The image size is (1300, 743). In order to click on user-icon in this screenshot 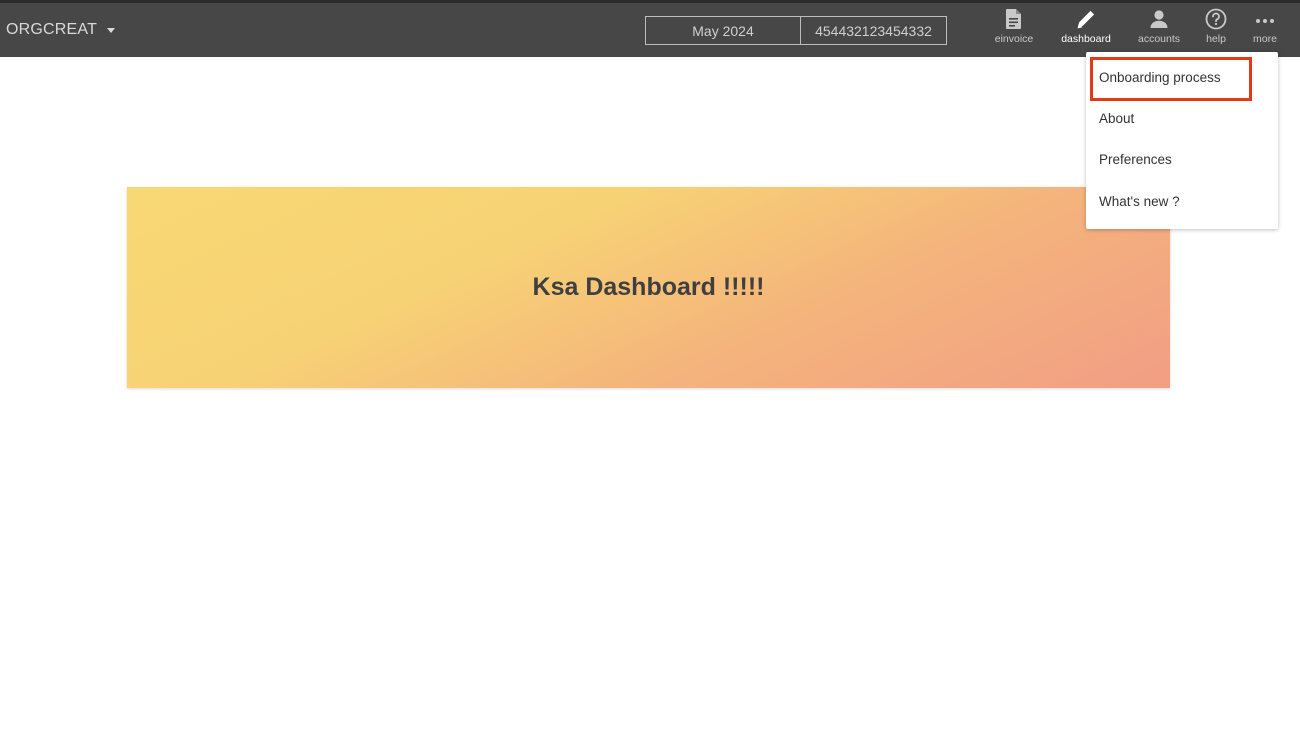, I will do `click(1159, 19)`.